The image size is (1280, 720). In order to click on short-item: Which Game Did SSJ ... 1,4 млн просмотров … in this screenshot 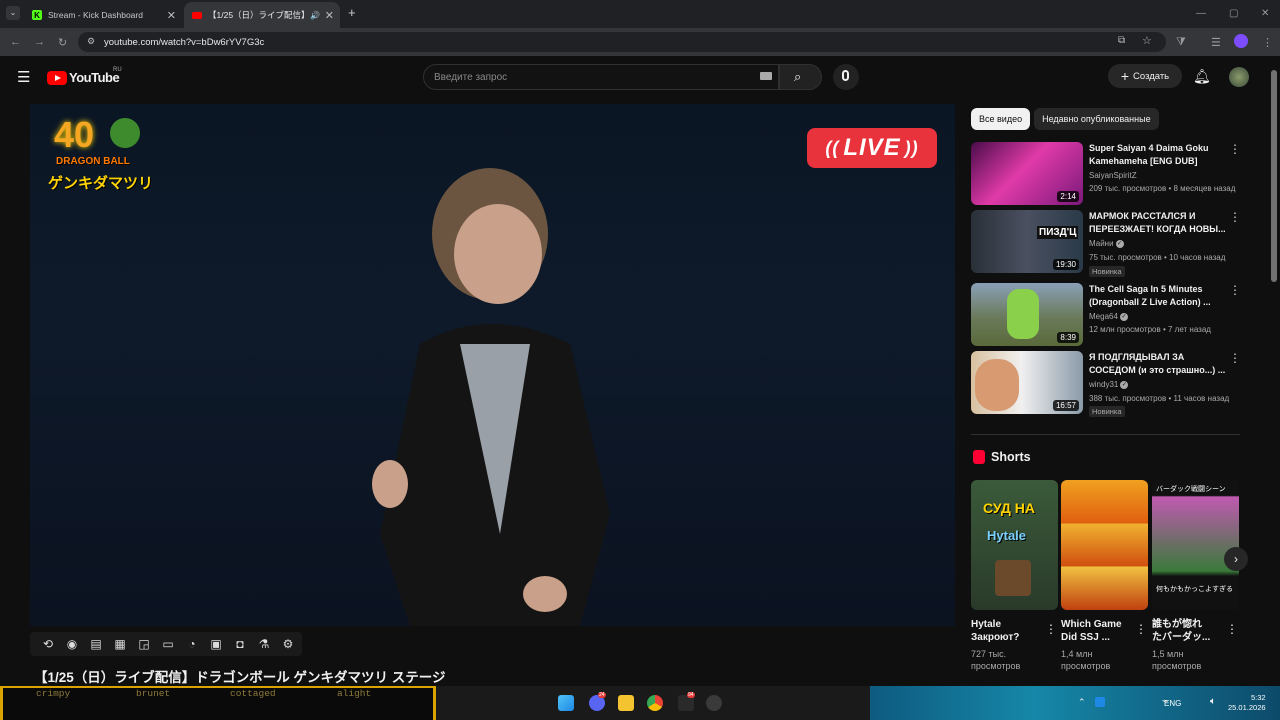, I will do `click(1104, 576)`.